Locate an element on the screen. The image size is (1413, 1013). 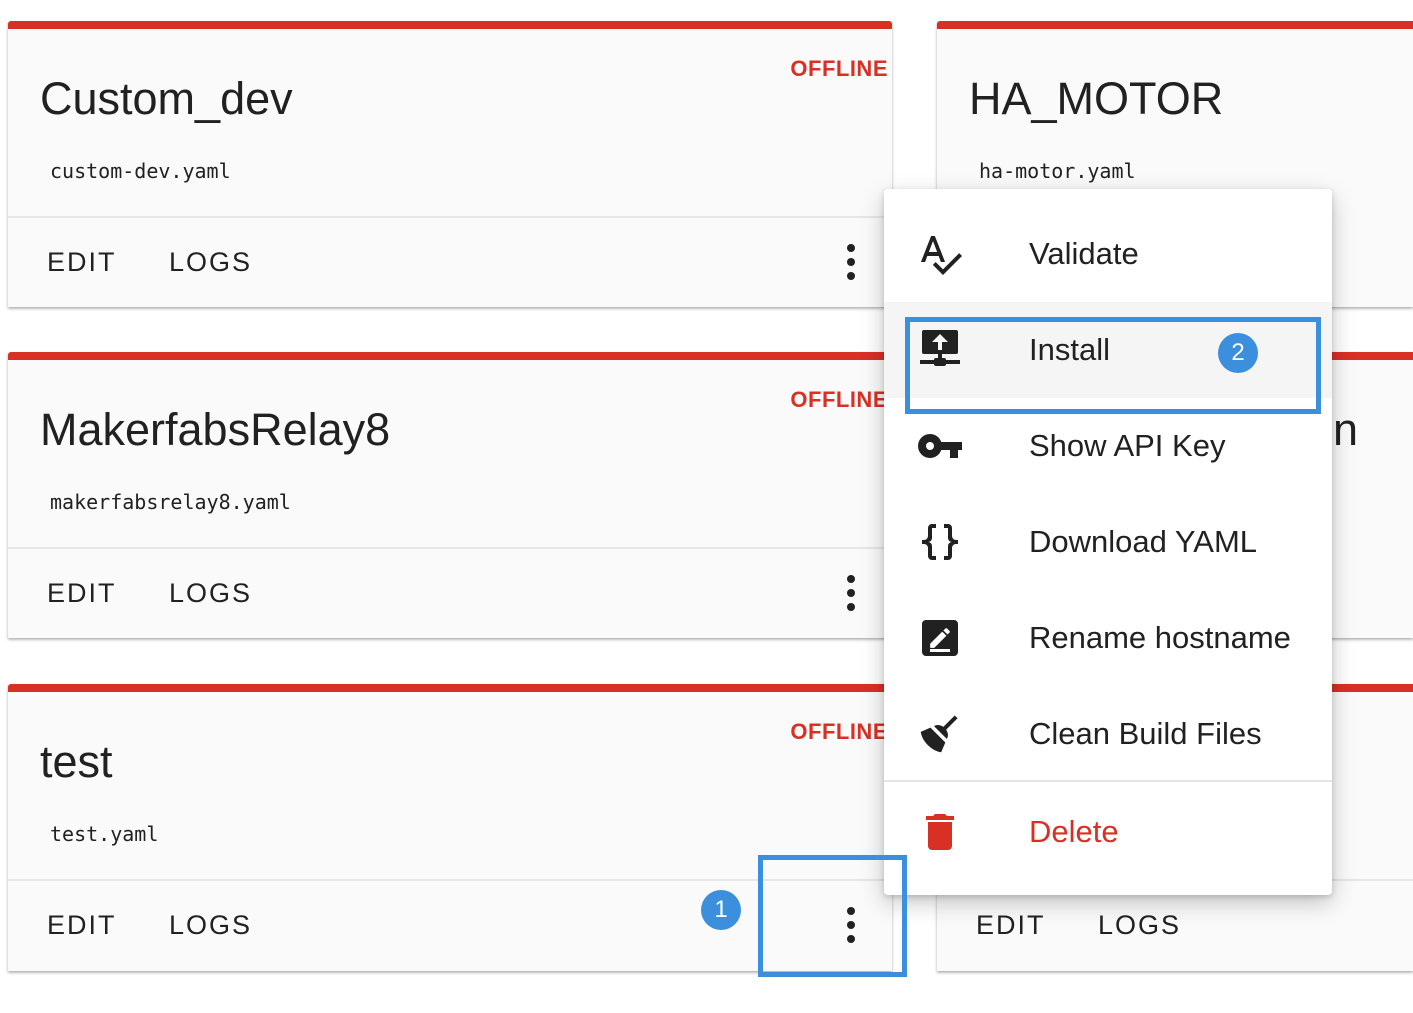
menu-divider is located at coordinates (1108, 781).